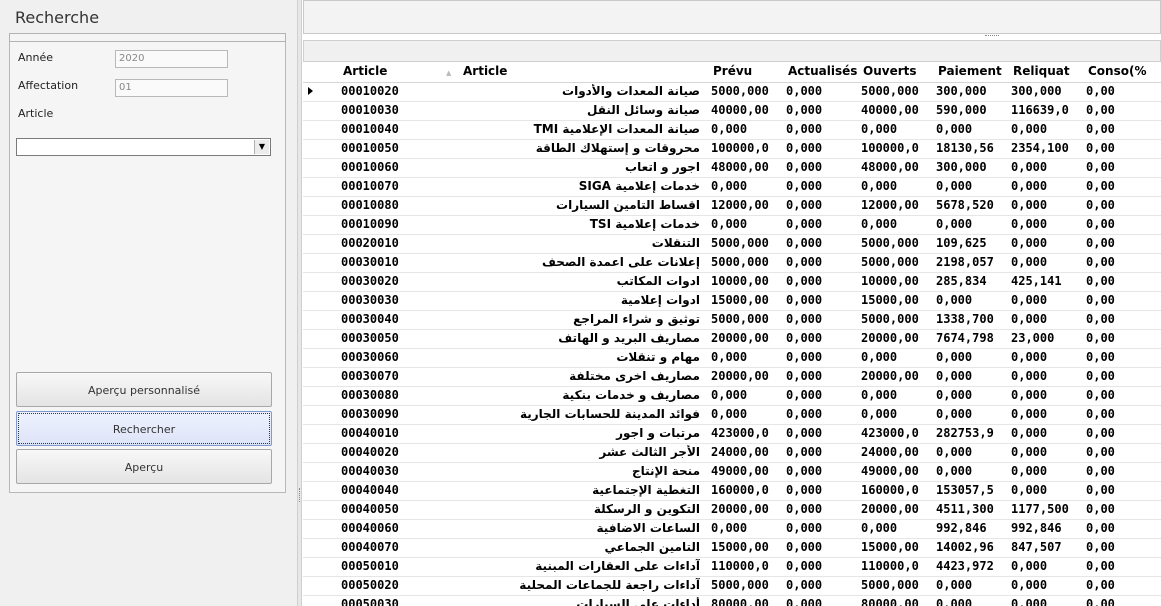 The height and width of the screenshot is (606, 1161). I want to click on cell-article-code: 00030030, so click(370, 300).